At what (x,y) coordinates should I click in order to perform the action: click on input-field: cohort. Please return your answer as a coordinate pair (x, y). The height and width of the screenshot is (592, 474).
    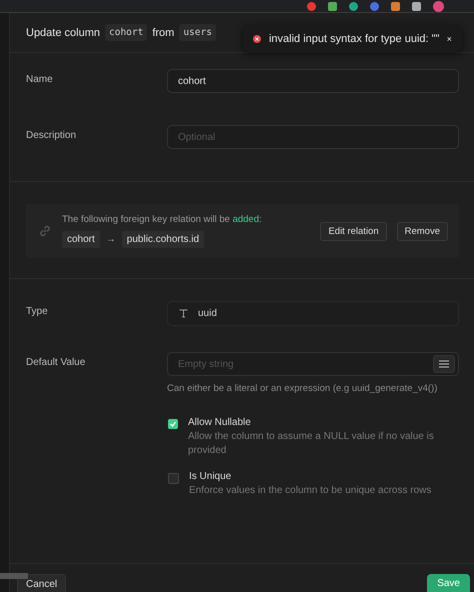
    Looking at the image, I should click on (313, 81).